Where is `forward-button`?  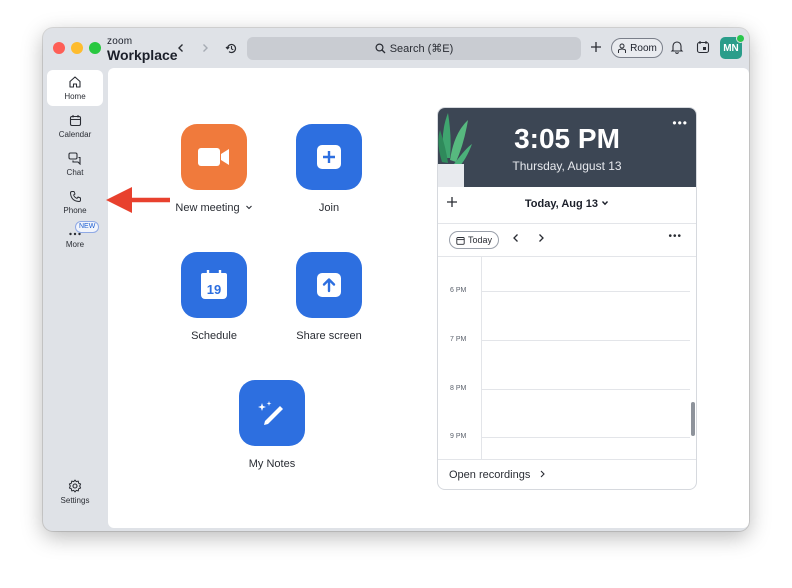 forward-button is located at coordinates (205, 48).